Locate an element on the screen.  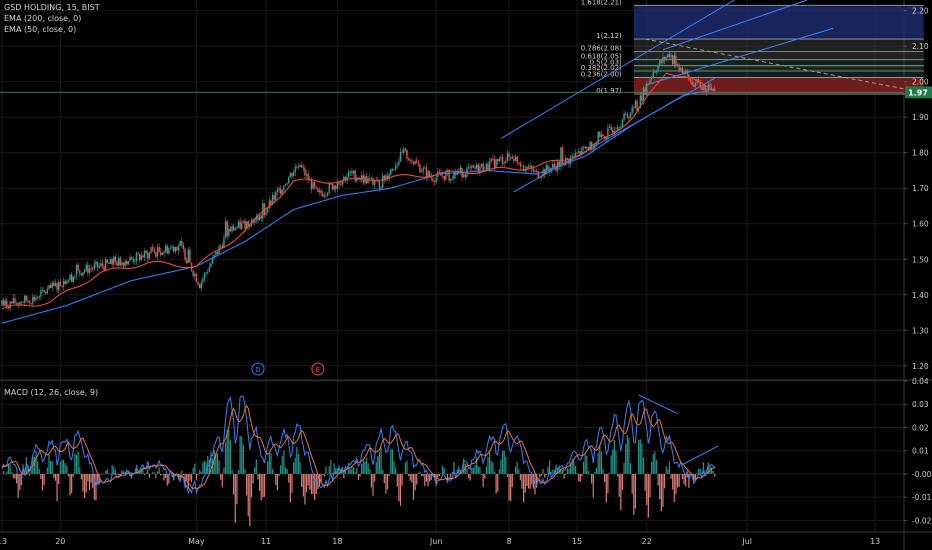
macd-axis-label: 0.03 is located at coordinates (920, 404).